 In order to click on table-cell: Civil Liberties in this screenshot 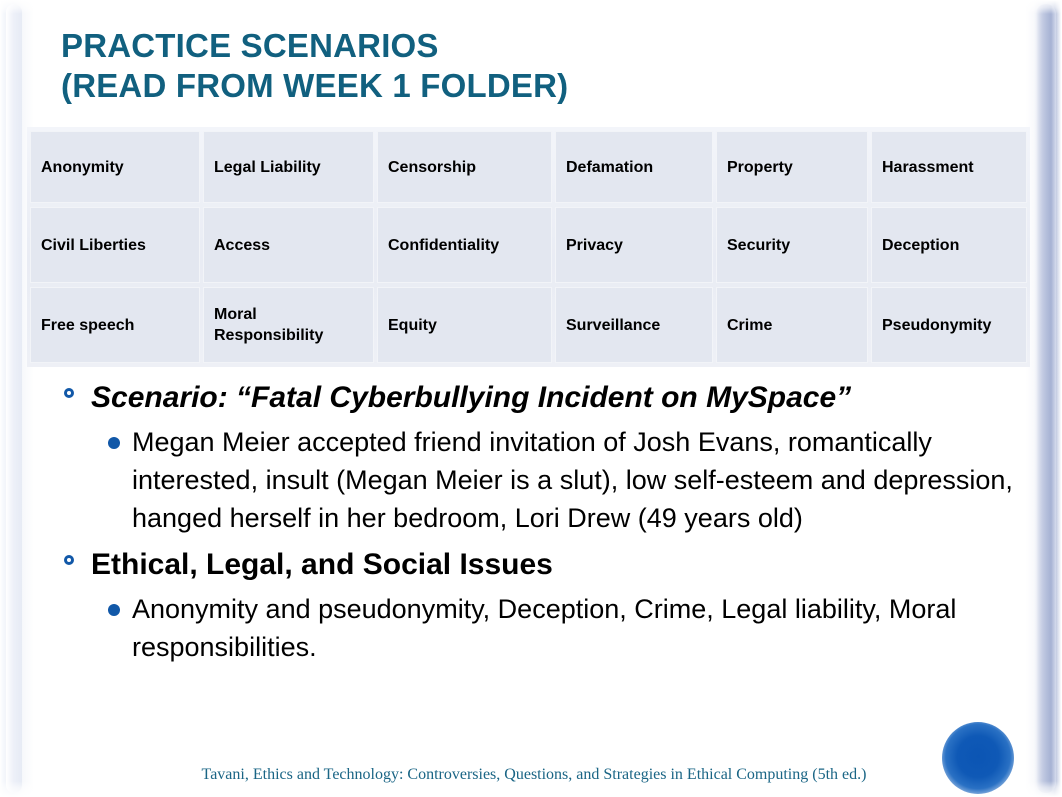, I will do `click(115, 245)`.